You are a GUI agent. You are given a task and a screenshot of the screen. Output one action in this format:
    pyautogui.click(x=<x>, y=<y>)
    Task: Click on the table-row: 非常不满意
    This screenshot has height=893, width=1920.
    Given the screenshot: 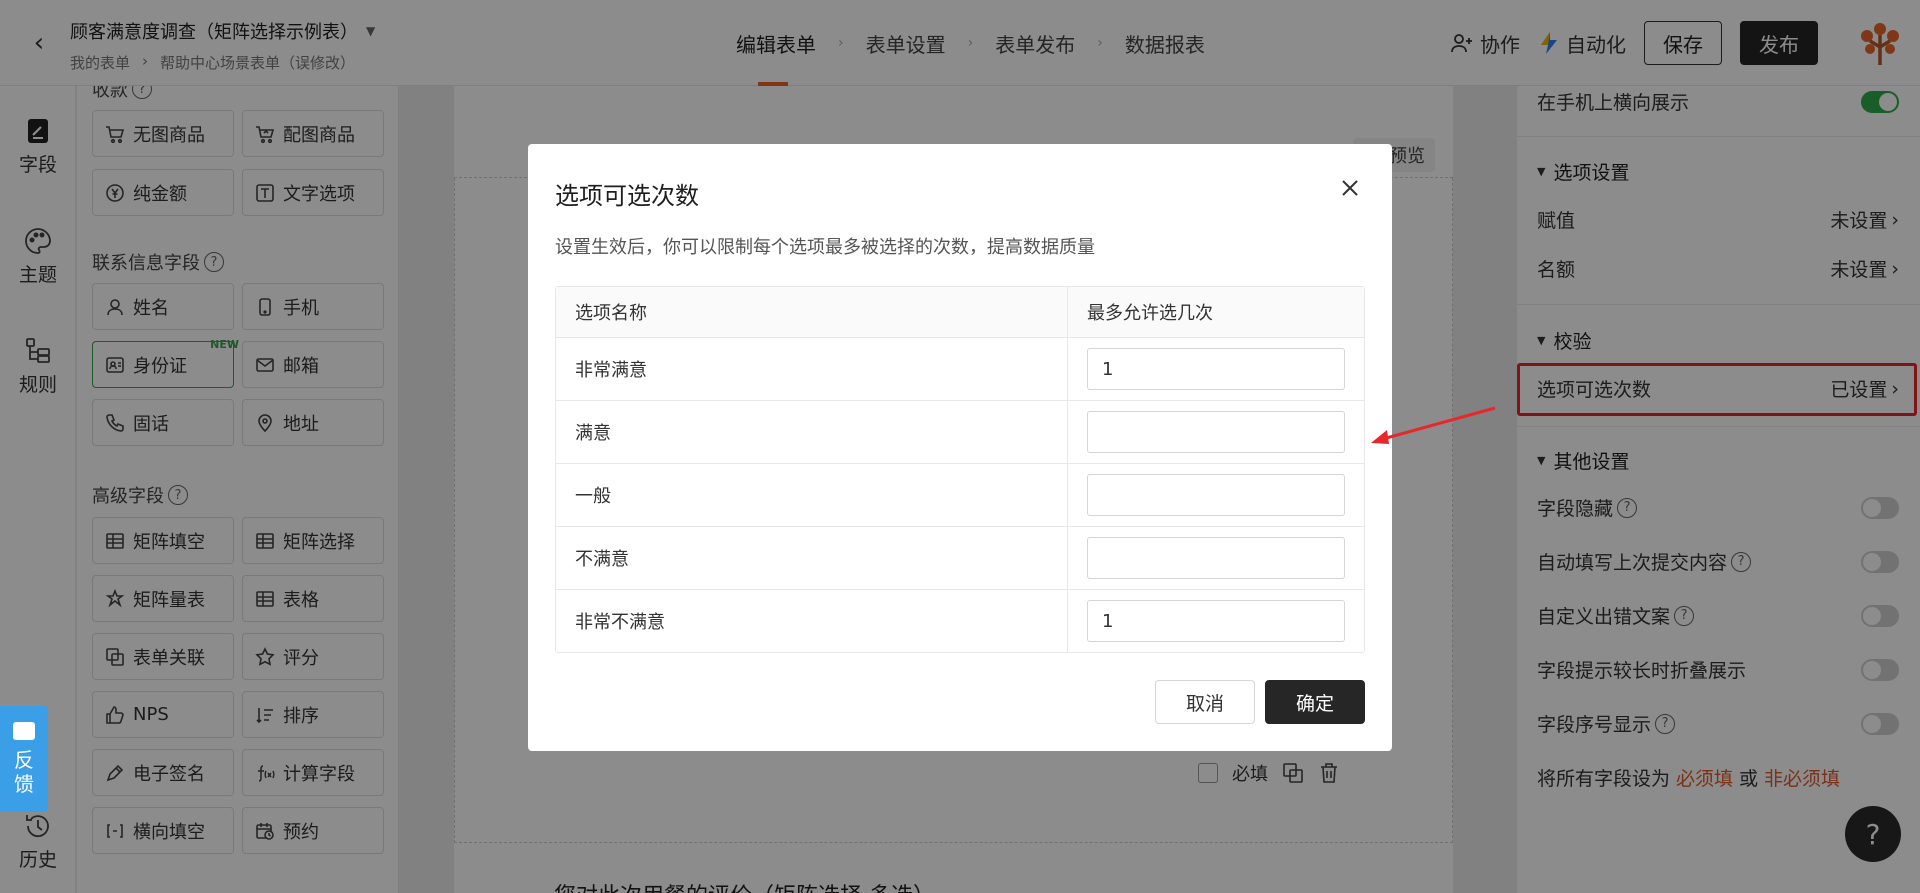 What is the action you would take?
    pyautogui.click(x=960, y=620)
    